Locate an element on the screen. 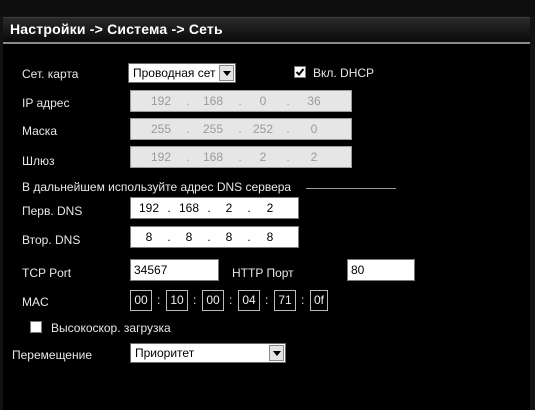  gateway-octet-4: 2 is located at coordinates (314, 157).